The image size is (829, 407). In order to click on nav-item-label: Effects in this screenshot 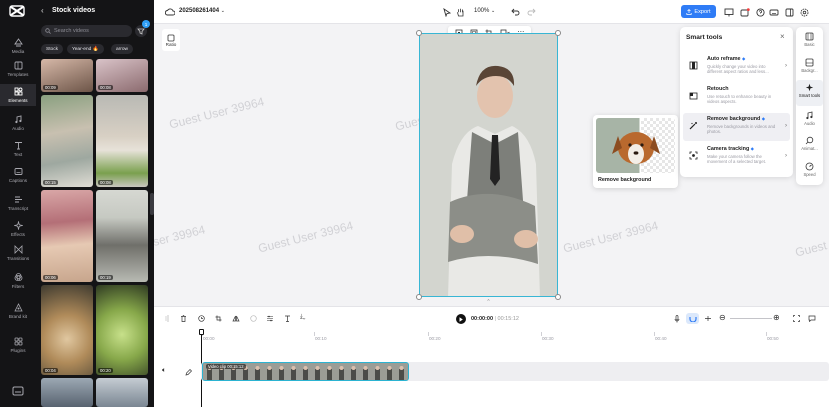, I will do `click(18, 234)`.